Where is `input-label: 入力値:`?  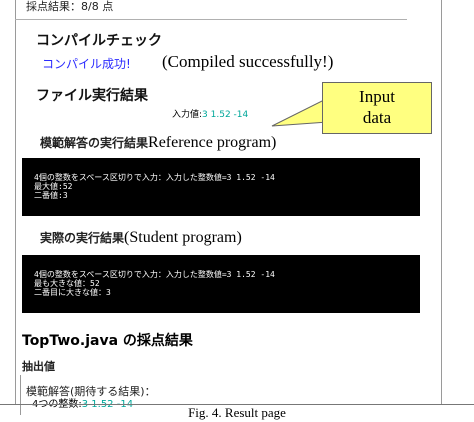
input-label: 入力値: is located at coordinates (187, 115).